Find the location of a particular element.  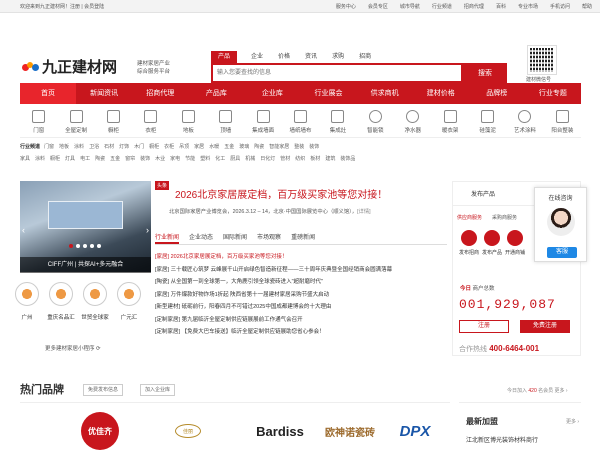

mini-program-item: 广州 is located at coordinates (27, 301).